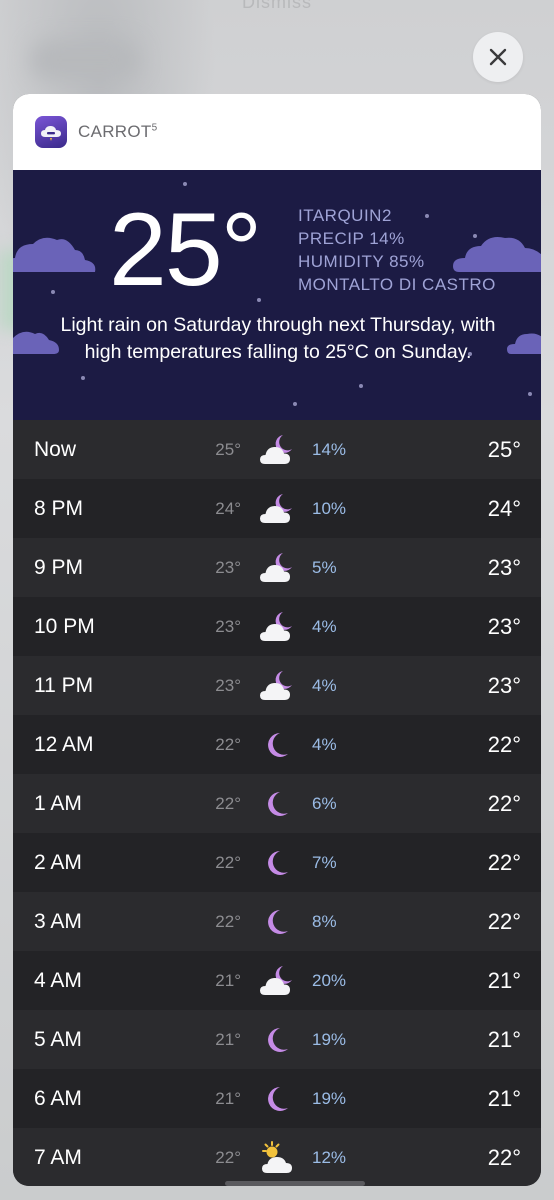  I want to click on hour-label: 6 AM, so click(58, 1098).